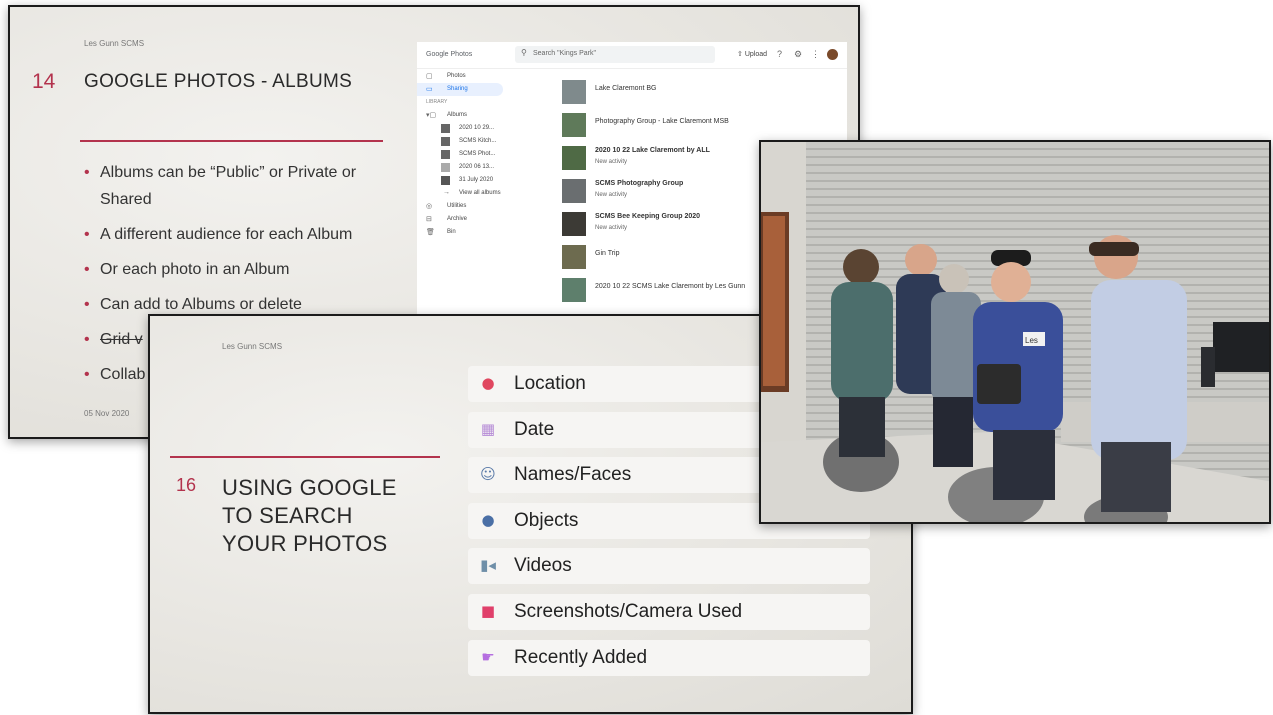 This screenshot has height=715, width=1273. I want to click on sidebar-item-archive: ⊟ Archive, so click(482, 219).